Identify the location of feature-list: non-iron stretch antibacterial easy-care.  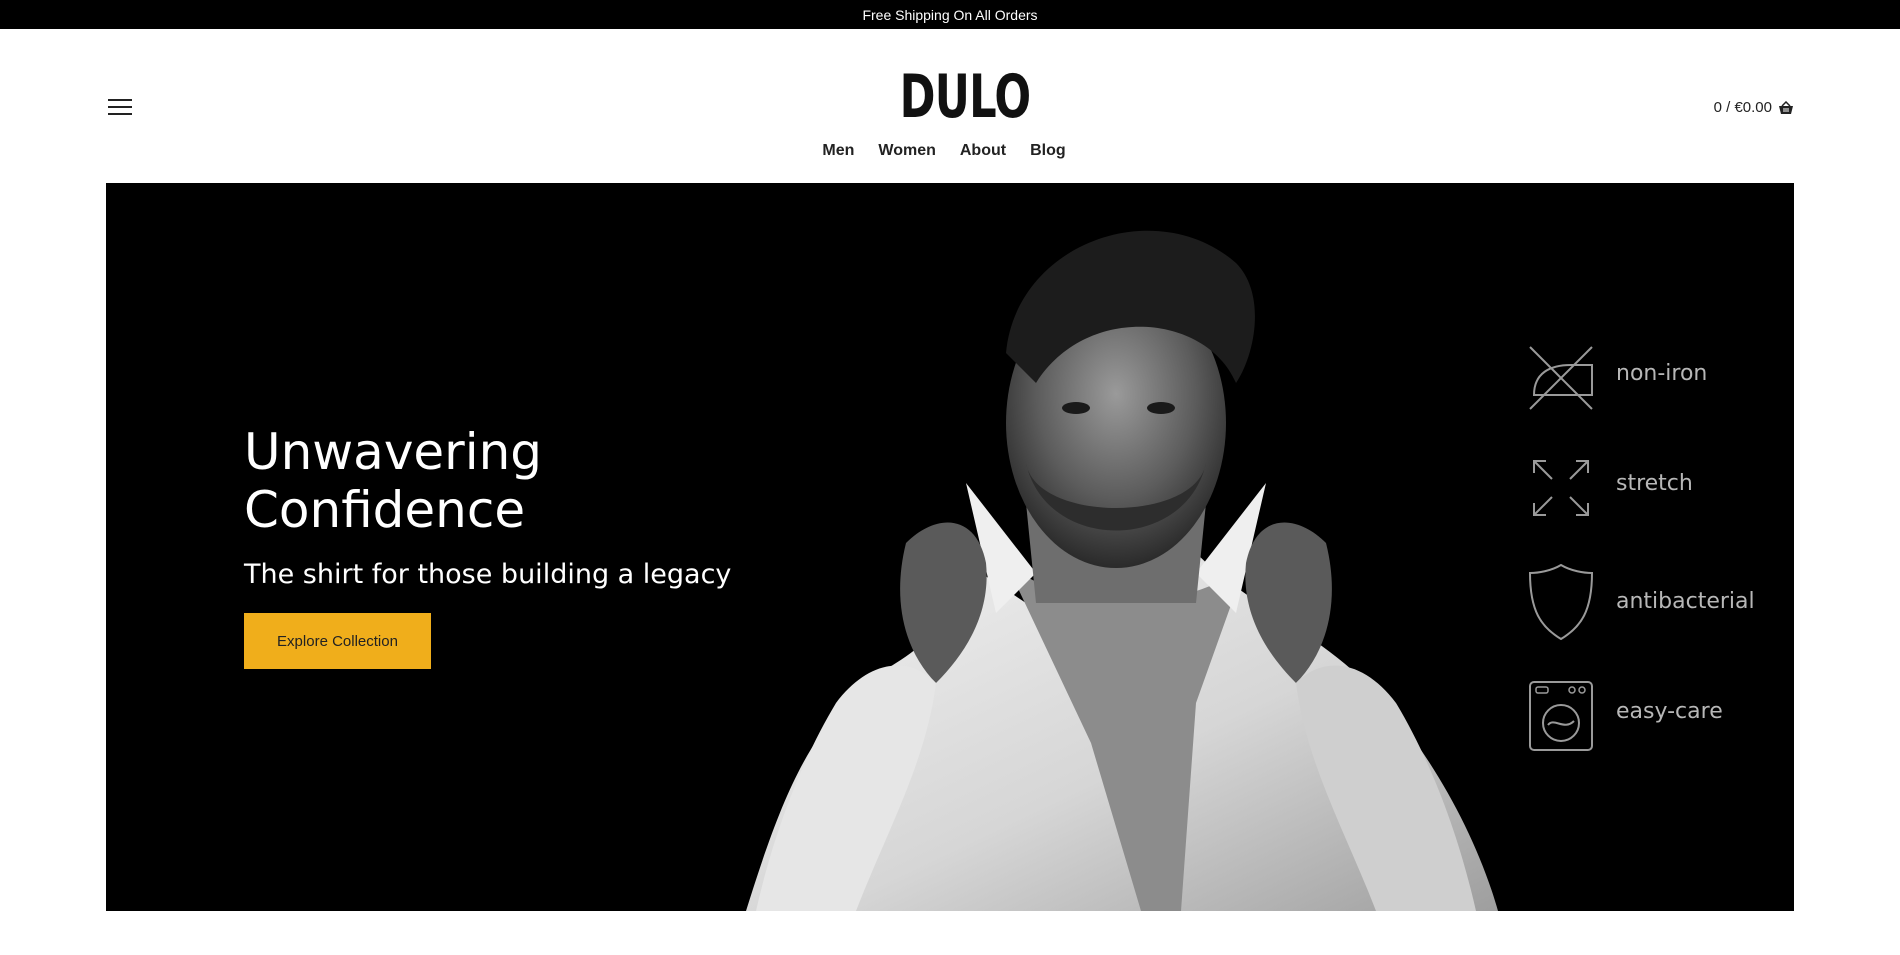
(1646, 553).